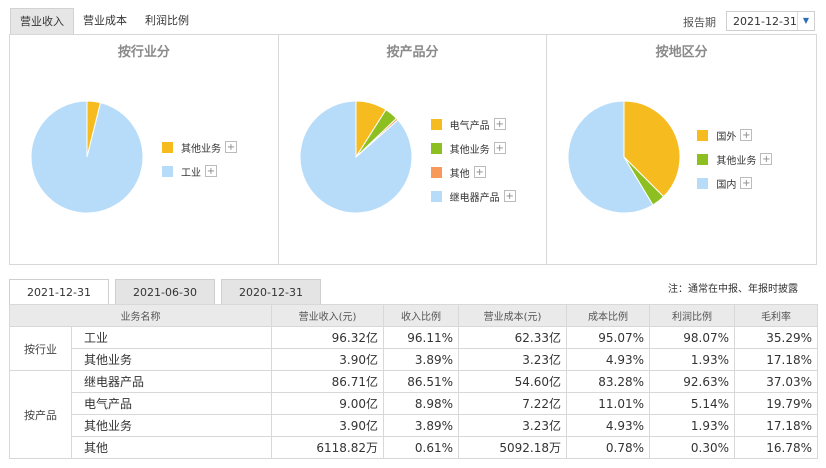 The width and height of the screenshot is (826, 468). Describe the element at coordinates (40, 348) in the screenshot. I see `group-label: 按行业` at that location.